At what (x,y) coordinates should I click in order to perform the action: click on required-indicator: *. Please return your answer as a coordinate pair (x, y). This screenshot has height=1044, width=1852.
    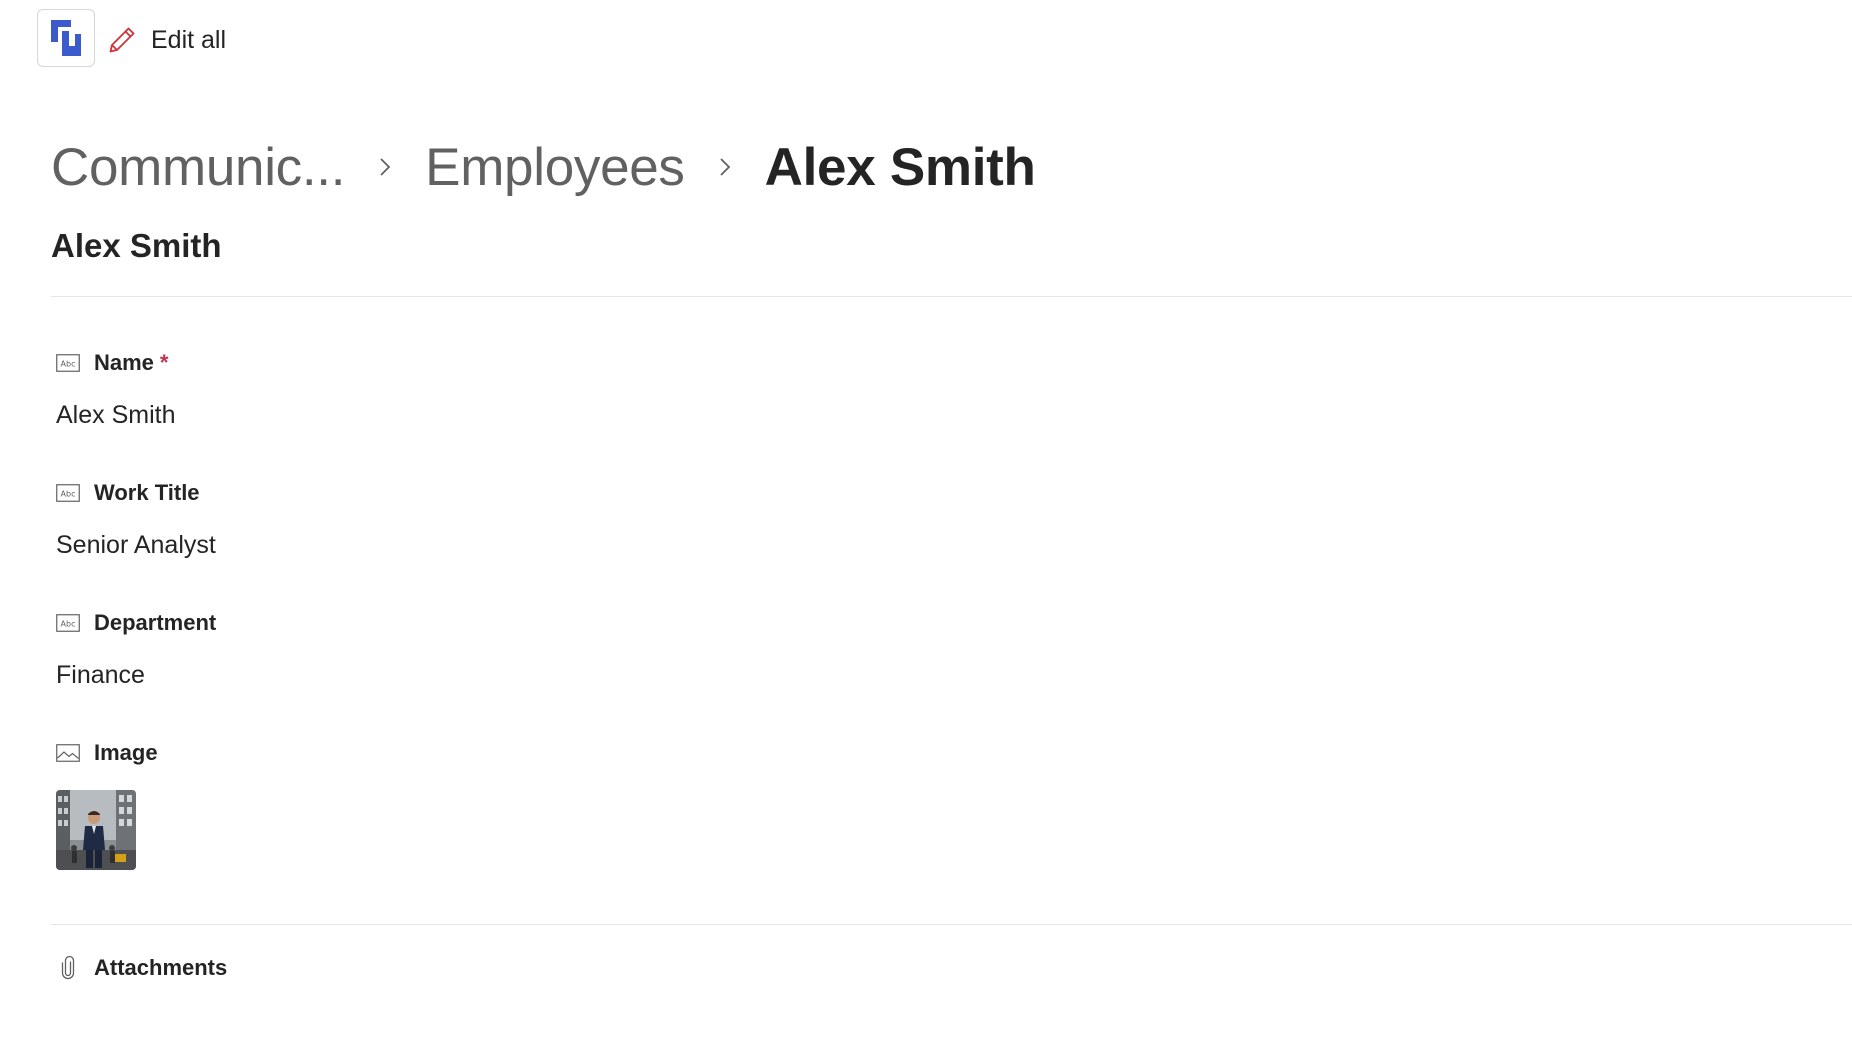
    Looking at the image, I should click on (164, 362).